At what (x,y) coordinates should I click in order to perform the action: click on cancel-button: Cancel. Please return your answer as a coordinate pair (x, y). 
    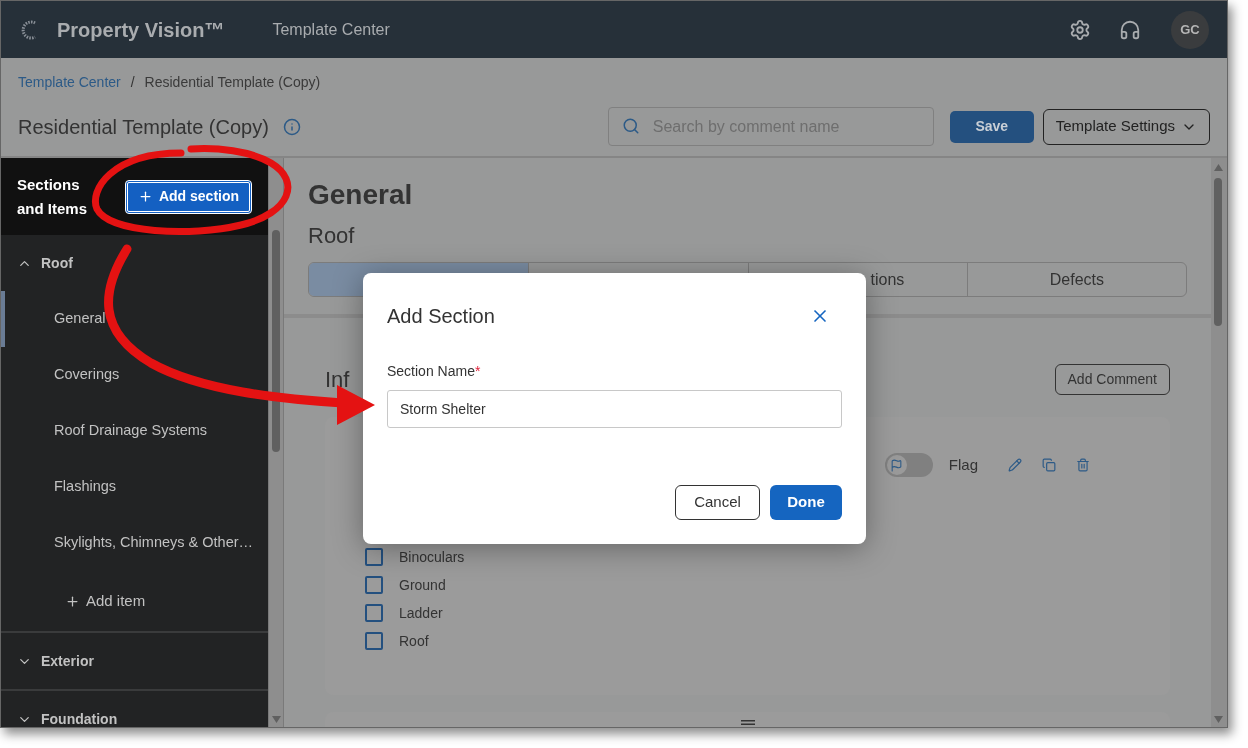
    Looking at the image, I should click on (717, 502).